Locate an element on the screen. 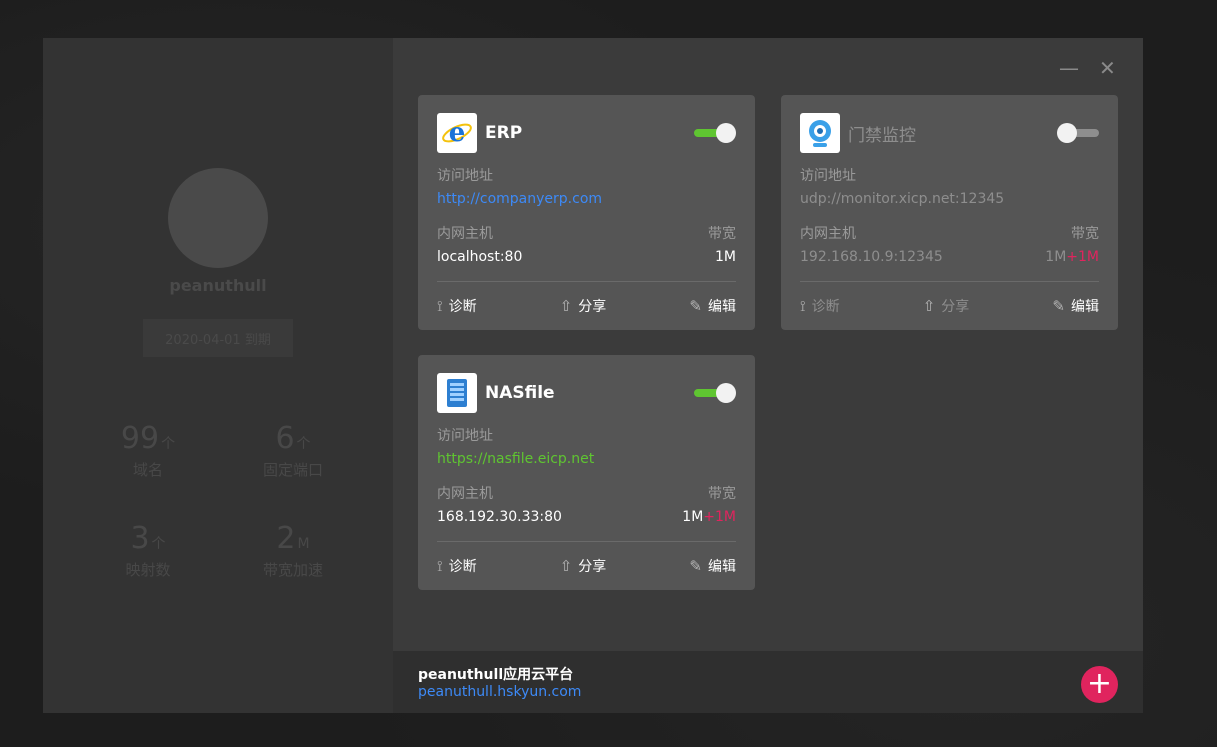  ie-icon: e is located at coordinates (457, 133).